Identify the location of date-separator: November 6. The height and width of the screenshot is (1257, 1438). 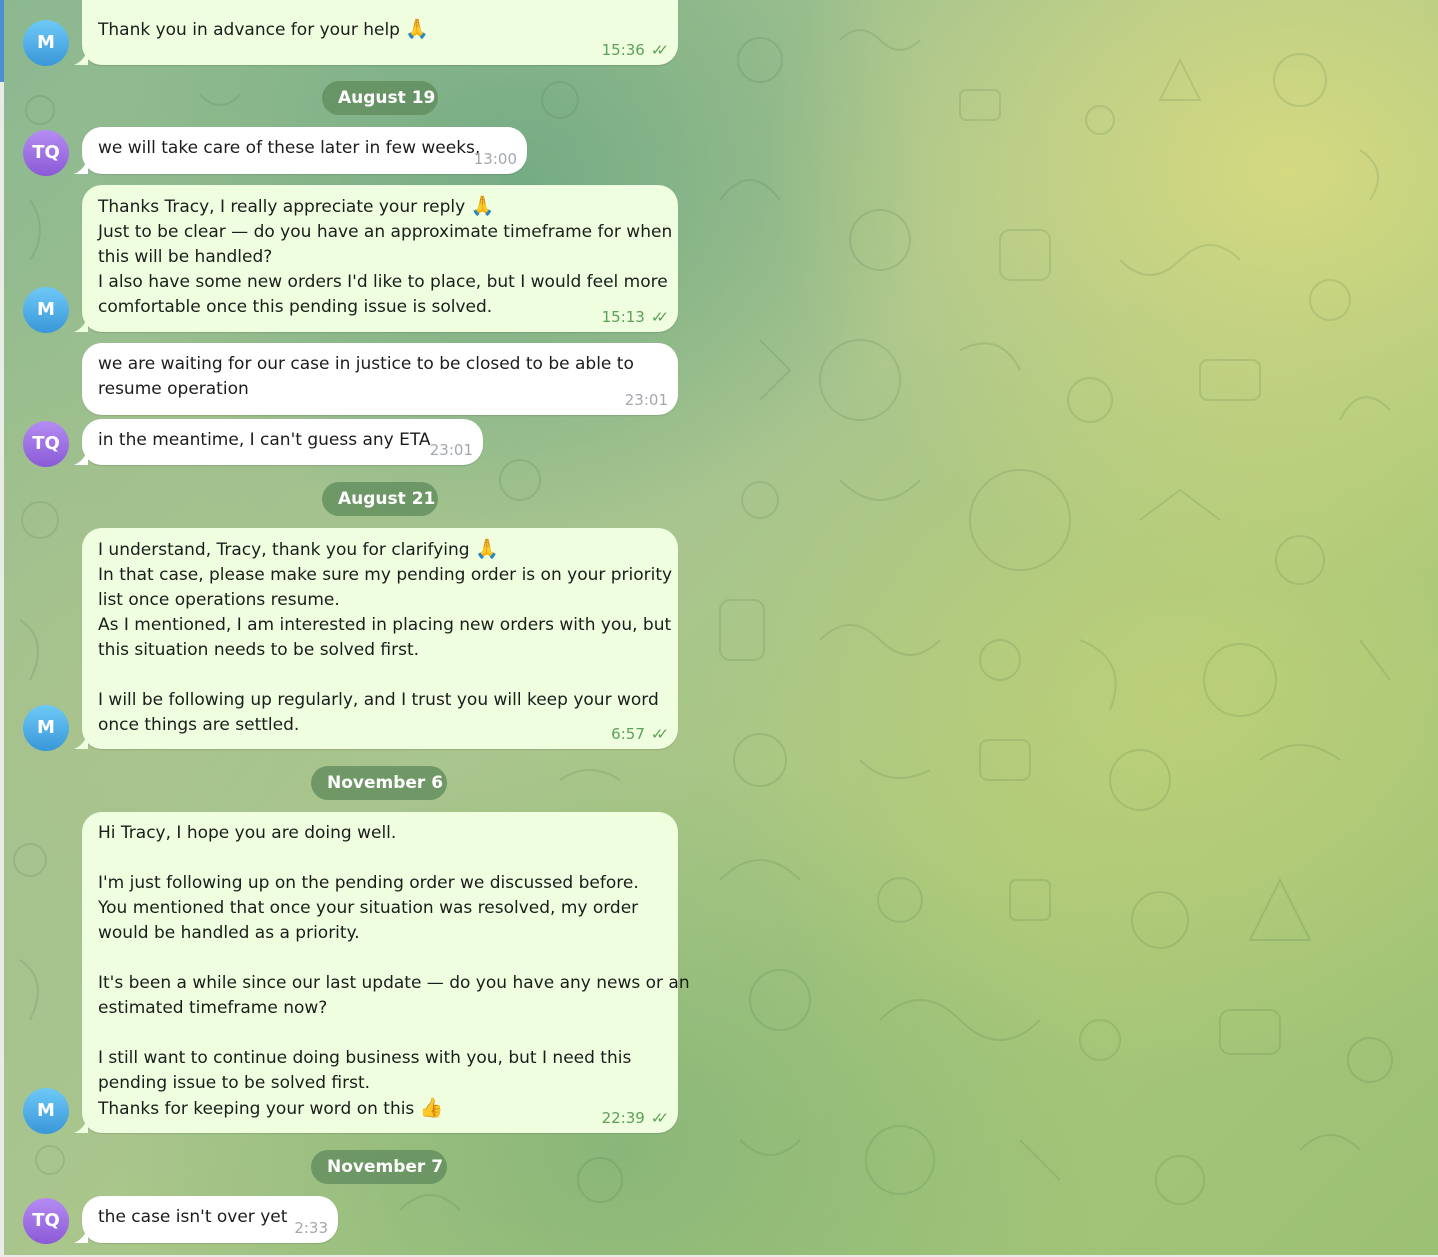
(379, 783).